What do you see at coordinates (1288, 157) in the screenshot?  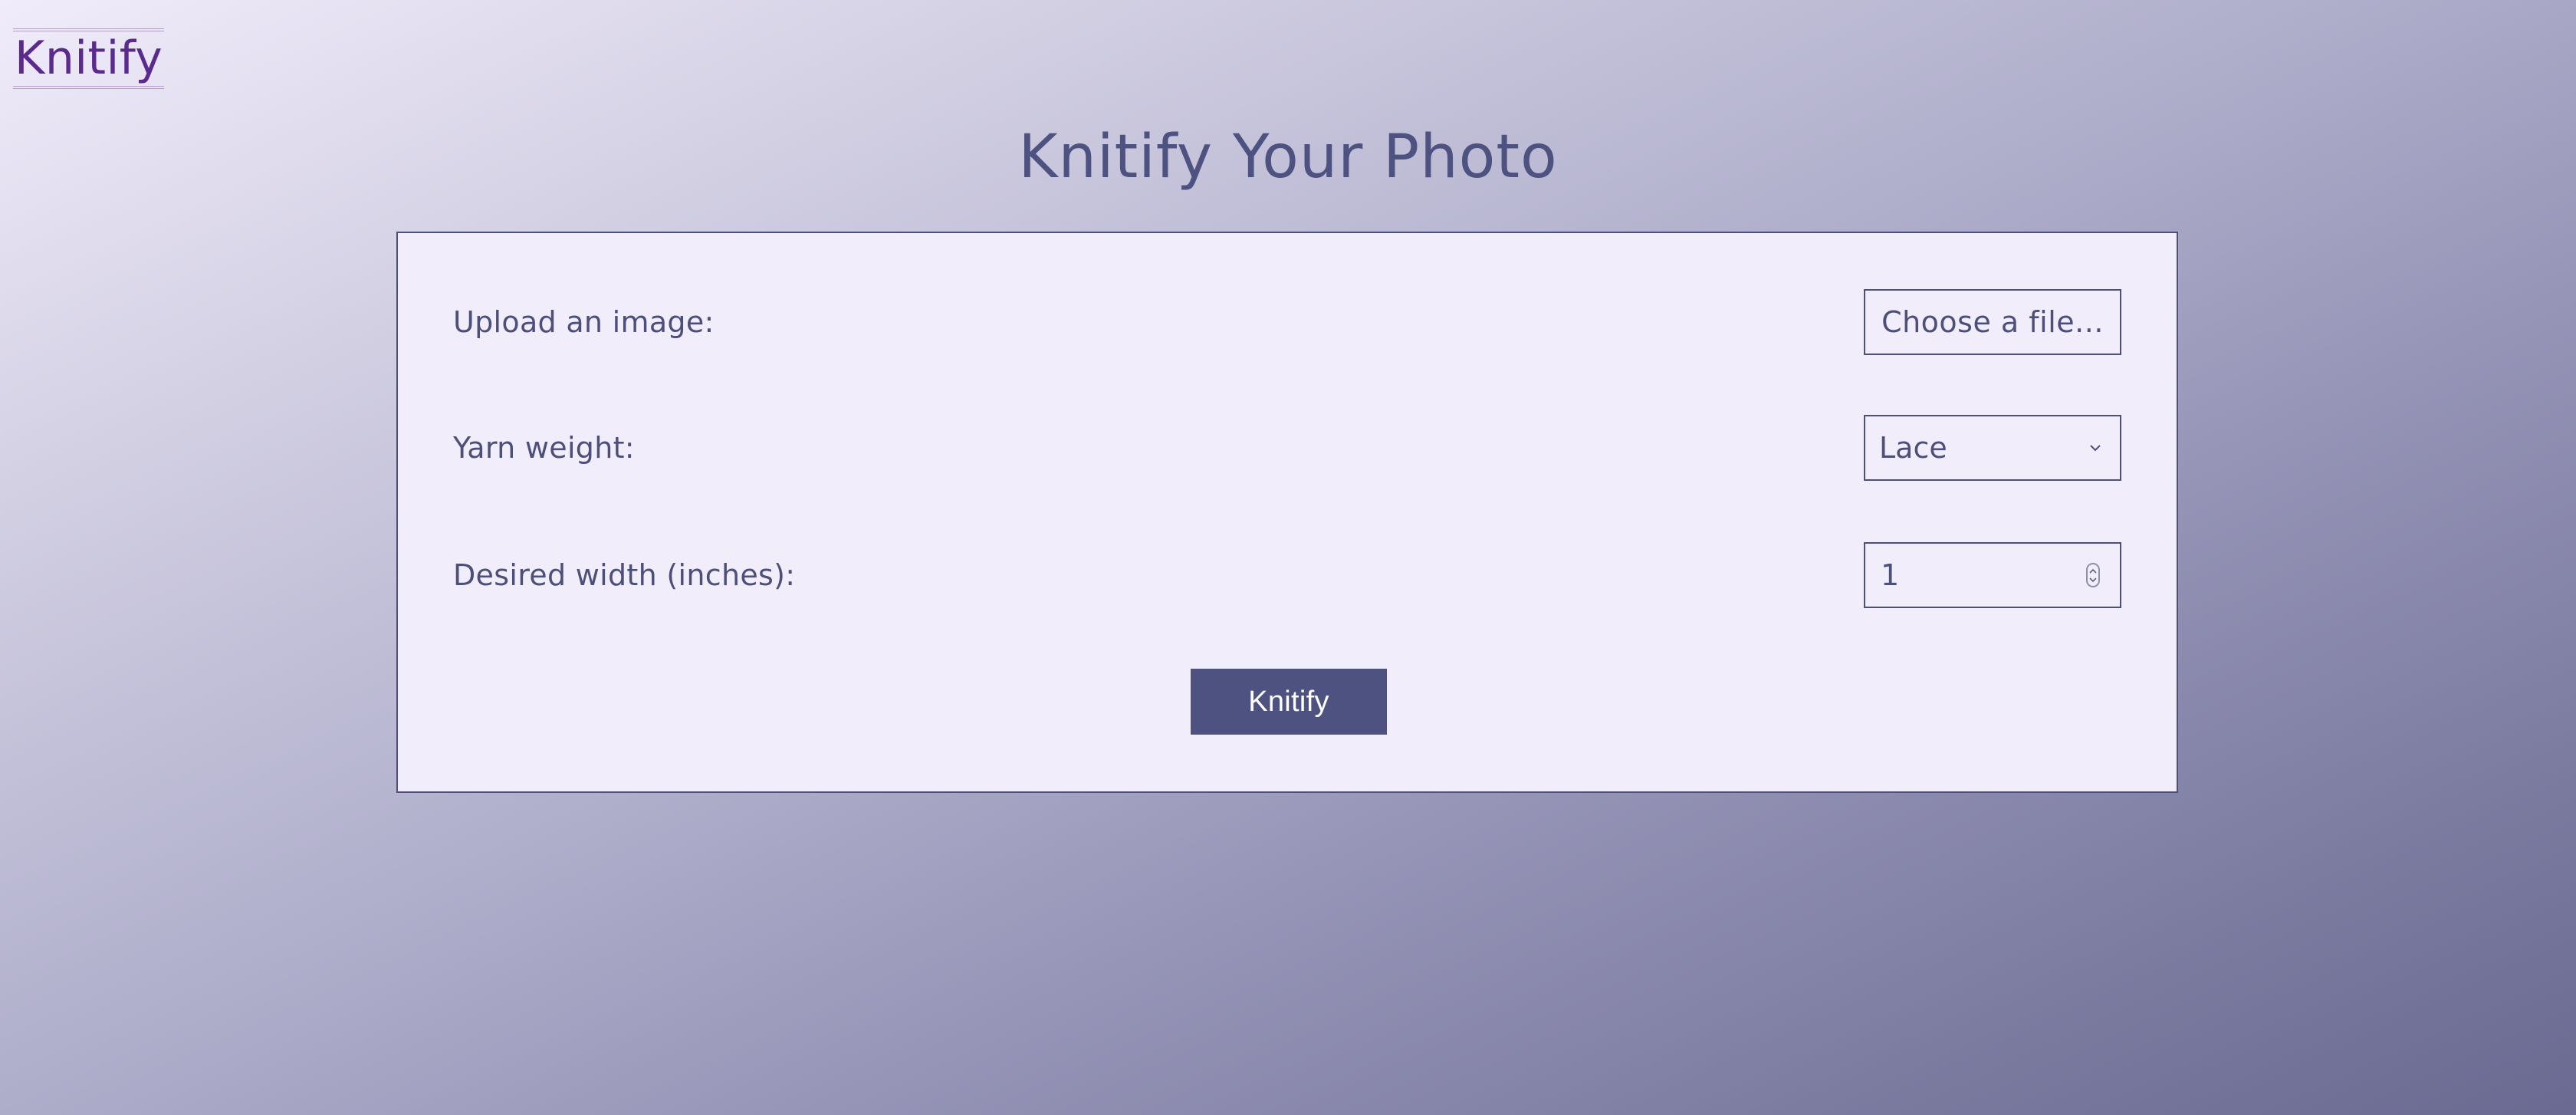 I see `page-title: Knitify Your Photo` at bounding box center [1288, 157].